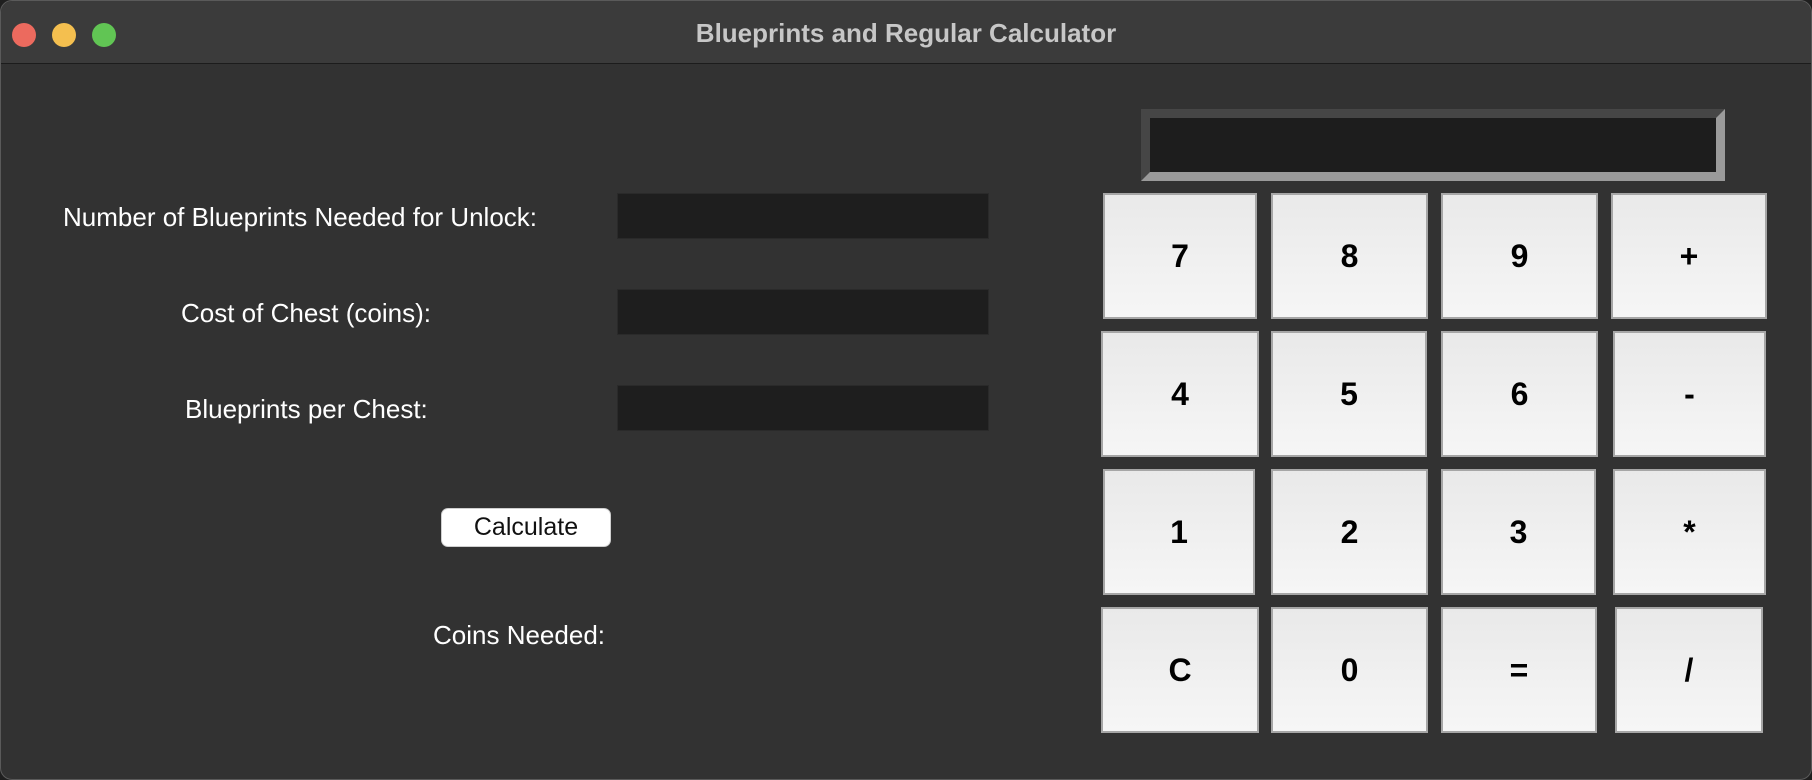  What do you see at coordinates (803, 312) in the screenshot?
I see `chest-cost-input` at bounding box center [803, 312].